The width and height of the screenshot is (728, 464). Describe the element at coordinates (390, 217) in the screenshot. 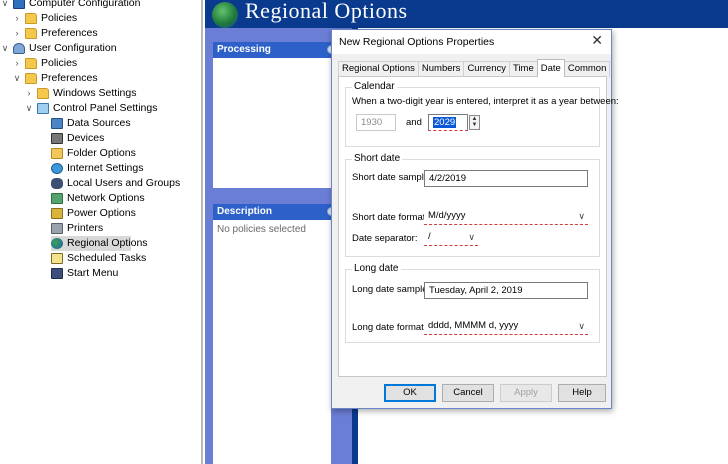

I see `short-date-format-label: Short date format:` at that location.